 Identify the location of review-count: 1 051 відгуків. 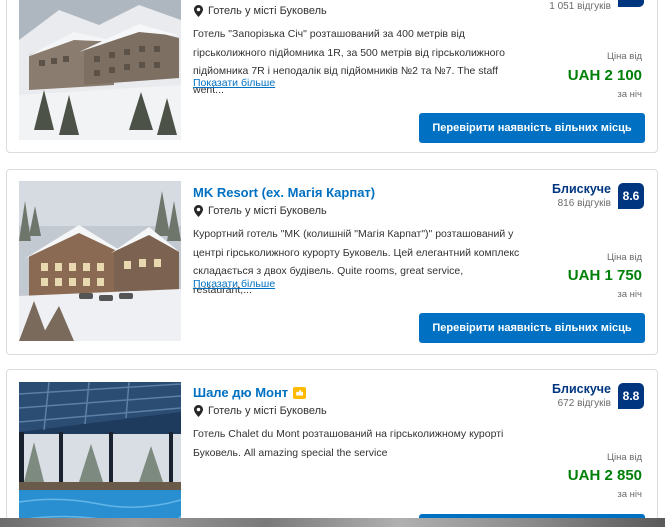
(580, 6).